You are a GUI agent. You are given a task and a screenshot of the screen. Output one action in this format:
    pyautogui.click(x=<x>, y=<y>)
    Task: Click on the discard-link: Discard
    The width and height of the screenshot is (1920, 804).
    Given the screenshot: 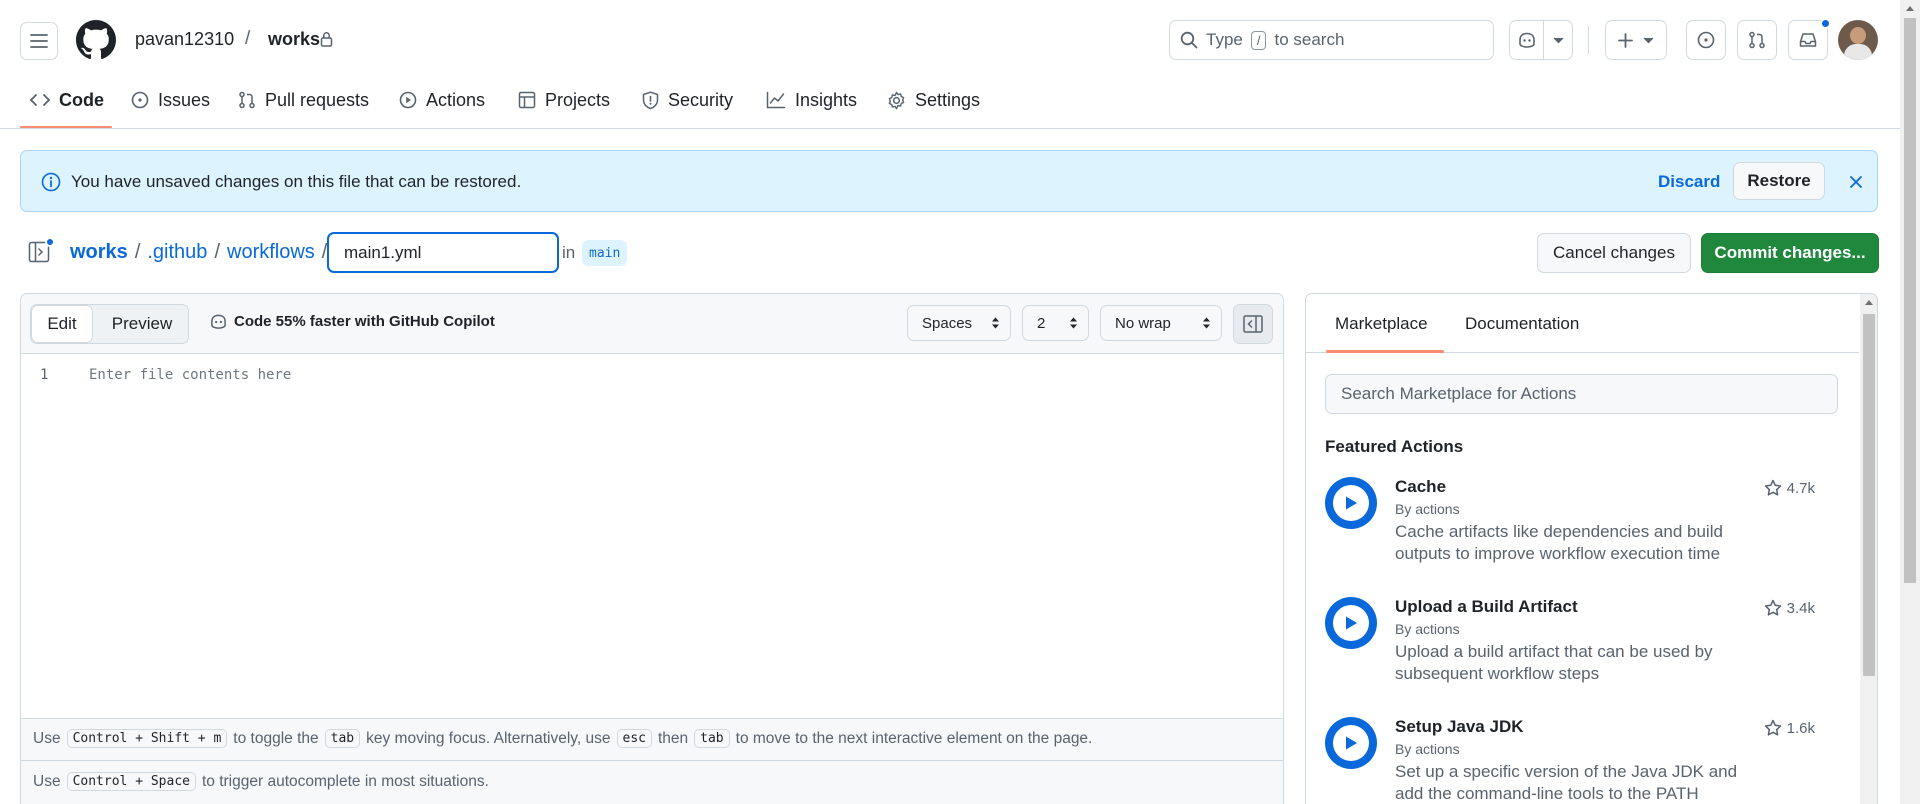 What is the action you would take?
    pyautogui.click(x=1689, y=182)
    